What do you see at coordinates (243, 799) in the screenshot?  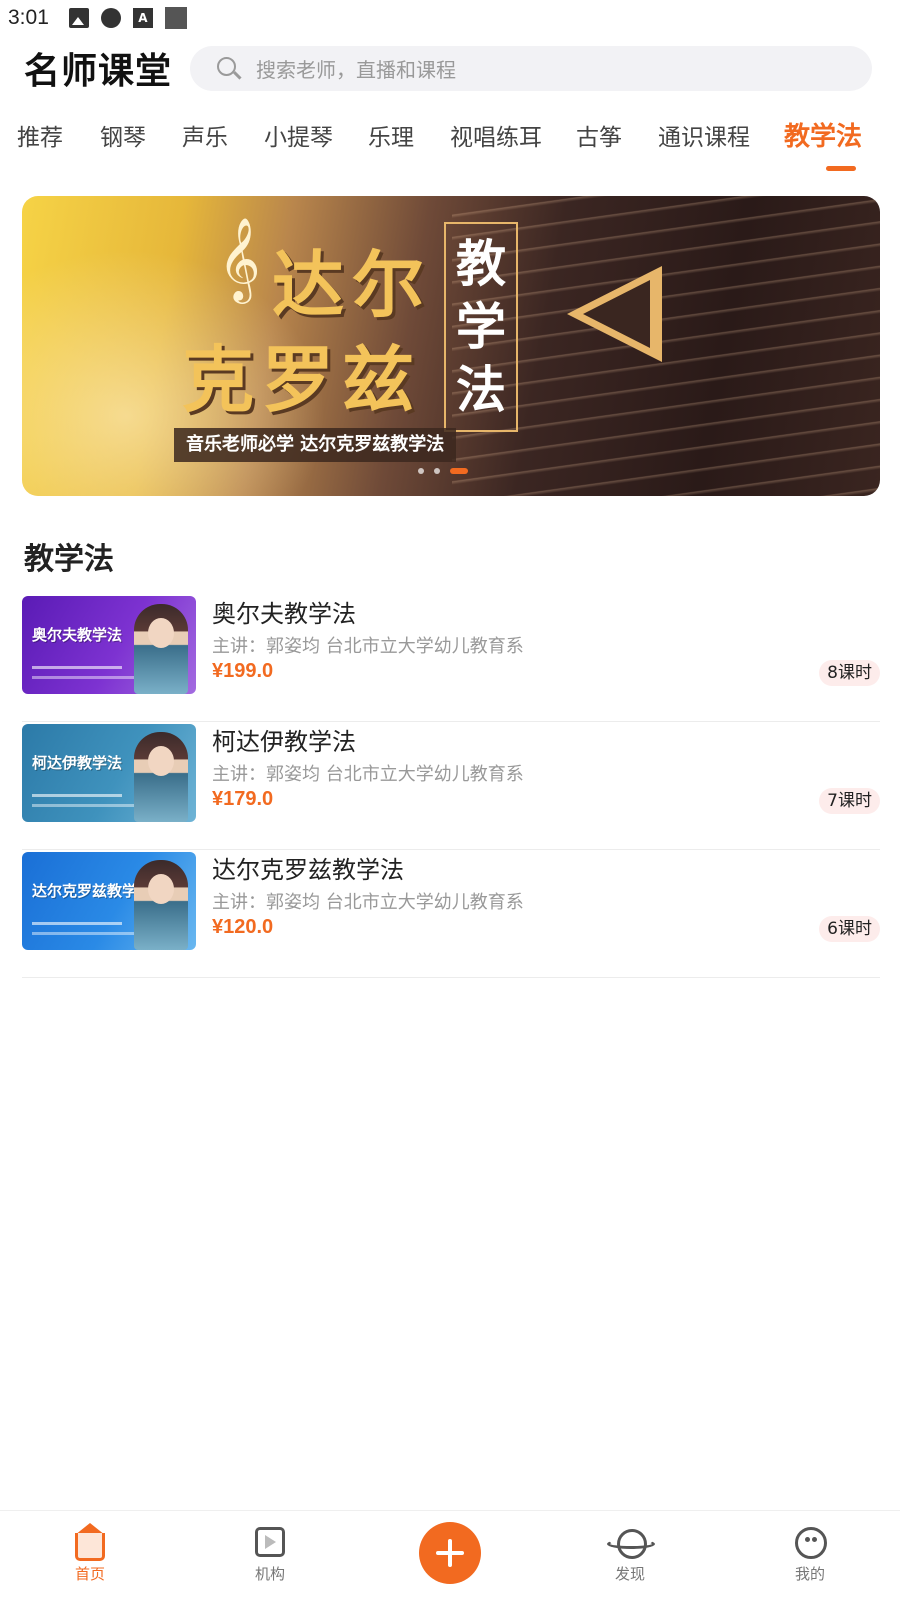 I see `course-price: ¥179.0` at bounding box center [243, 799].